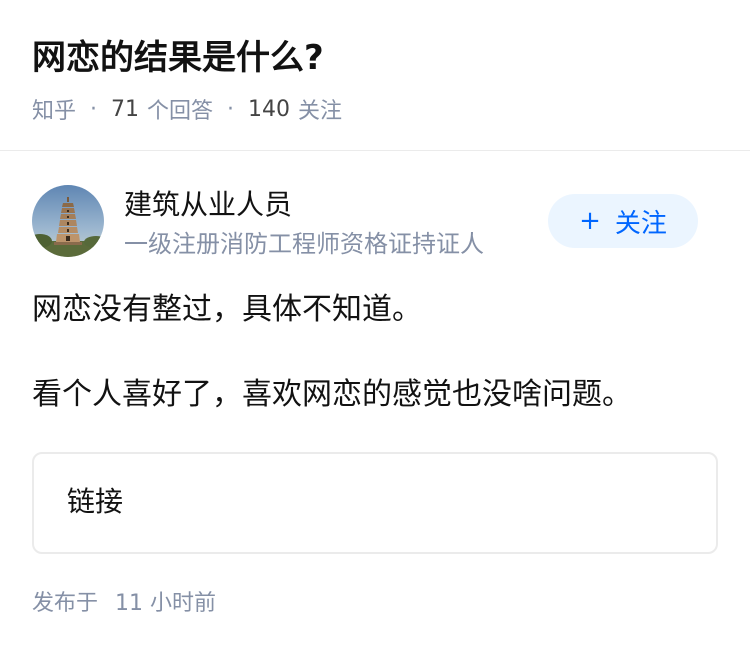 The image size is (750, 656). I want to click on author-headline: 一级注册消防工程师资格证持证人, so click(304, 244).